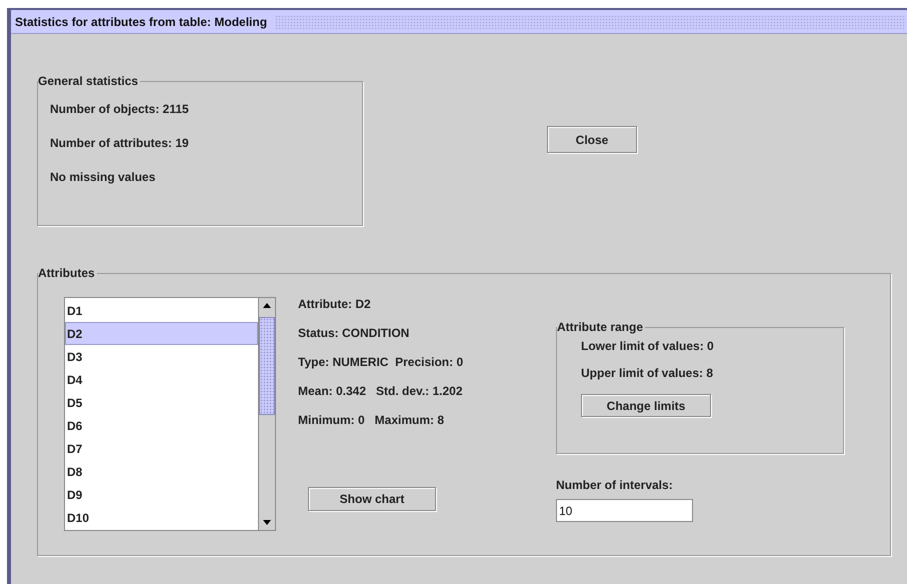  What do you see at coordinates (267, 366) in the screenshot?
I see `scroll-thumb` at bounding box center [267, 366].